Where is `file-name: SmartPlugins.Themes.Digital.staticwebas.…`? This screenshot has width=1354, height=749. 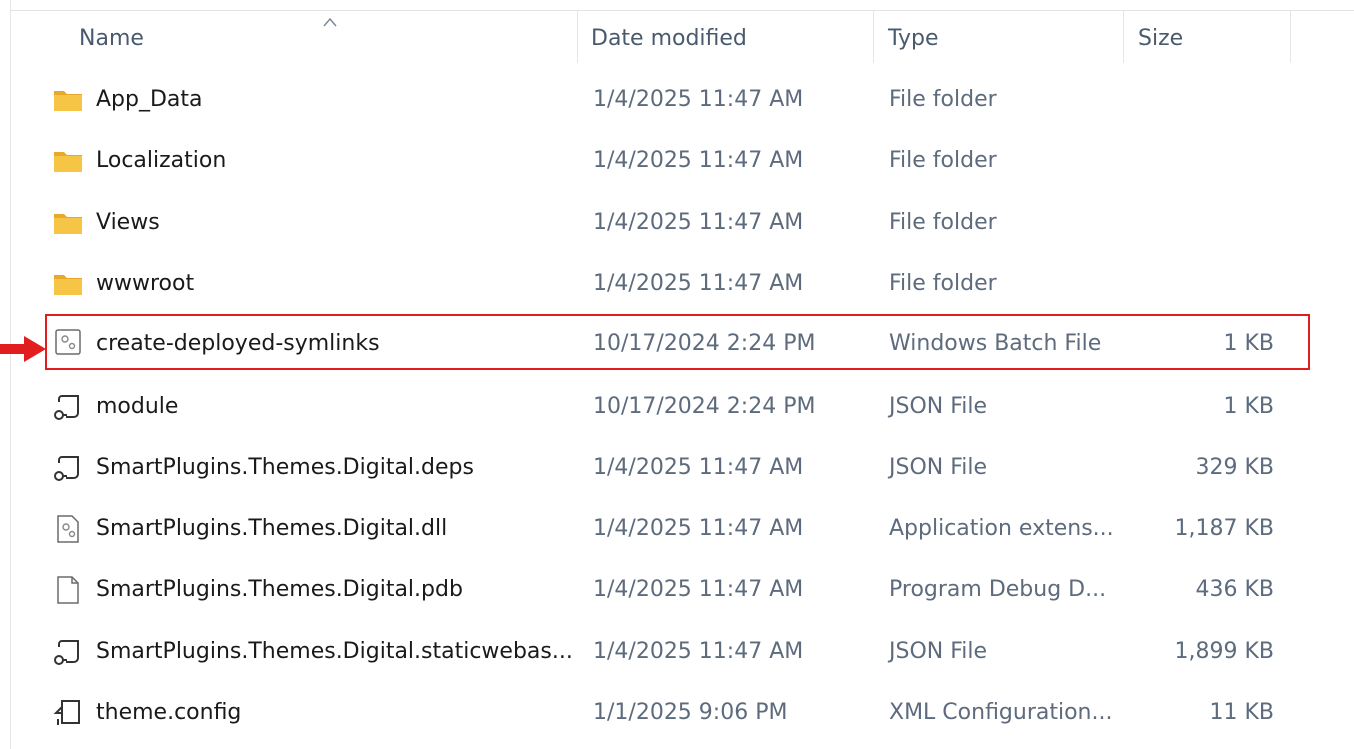 file-name: SmartPlugins.Themes.Digital.staticwebas.… is located at coordinates (334, 651).